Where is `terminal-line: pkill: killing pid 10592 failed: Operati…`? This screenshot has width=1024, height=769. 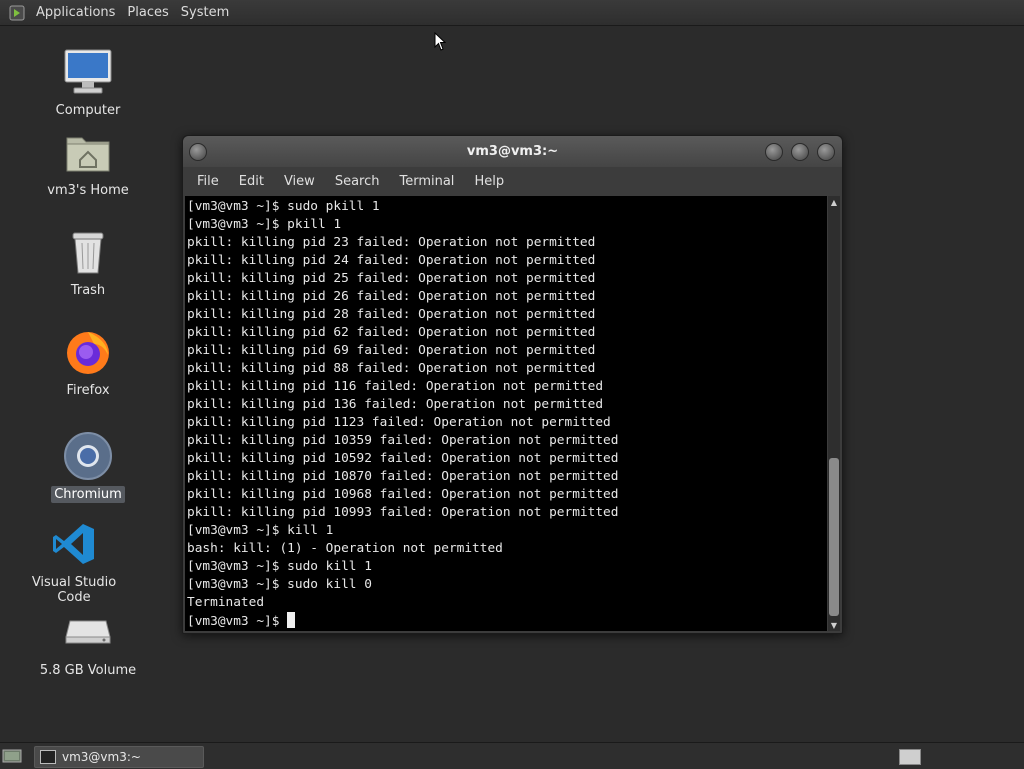 terminal-line: pkill: killing pid 10592 failed: Operati… is located at coordinates (403, 458).